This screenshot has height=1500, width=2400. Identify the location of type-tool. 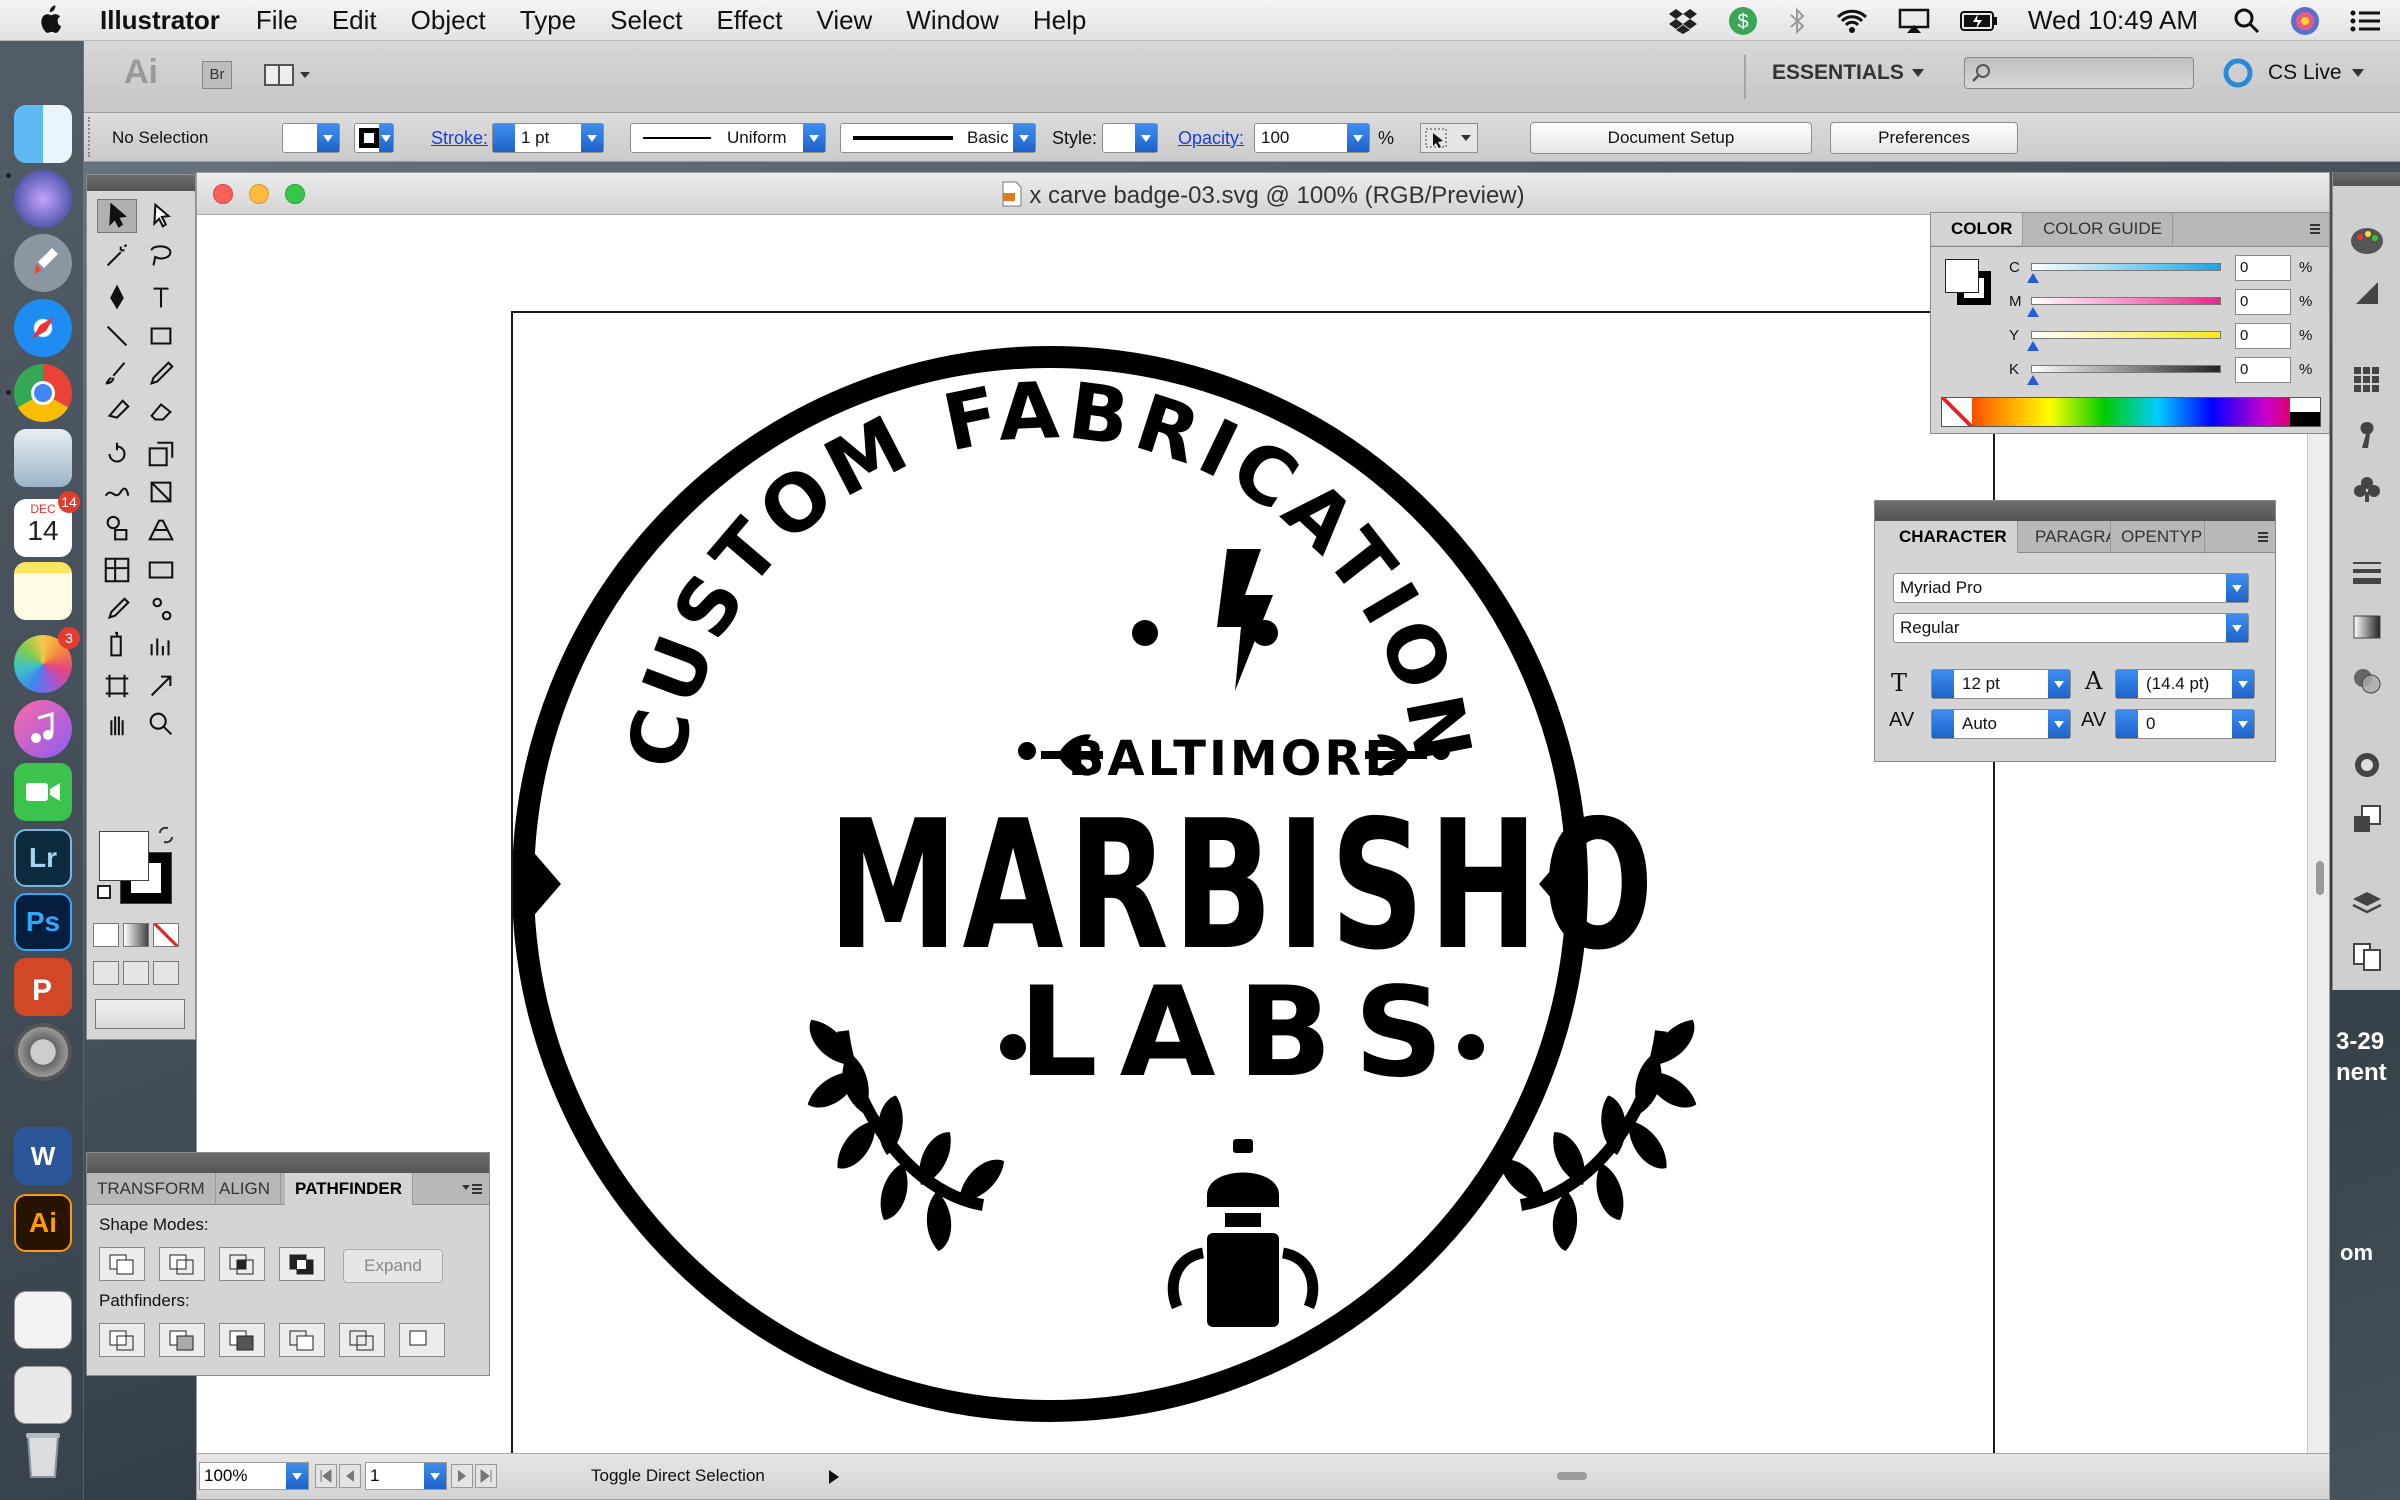
(161, 298).